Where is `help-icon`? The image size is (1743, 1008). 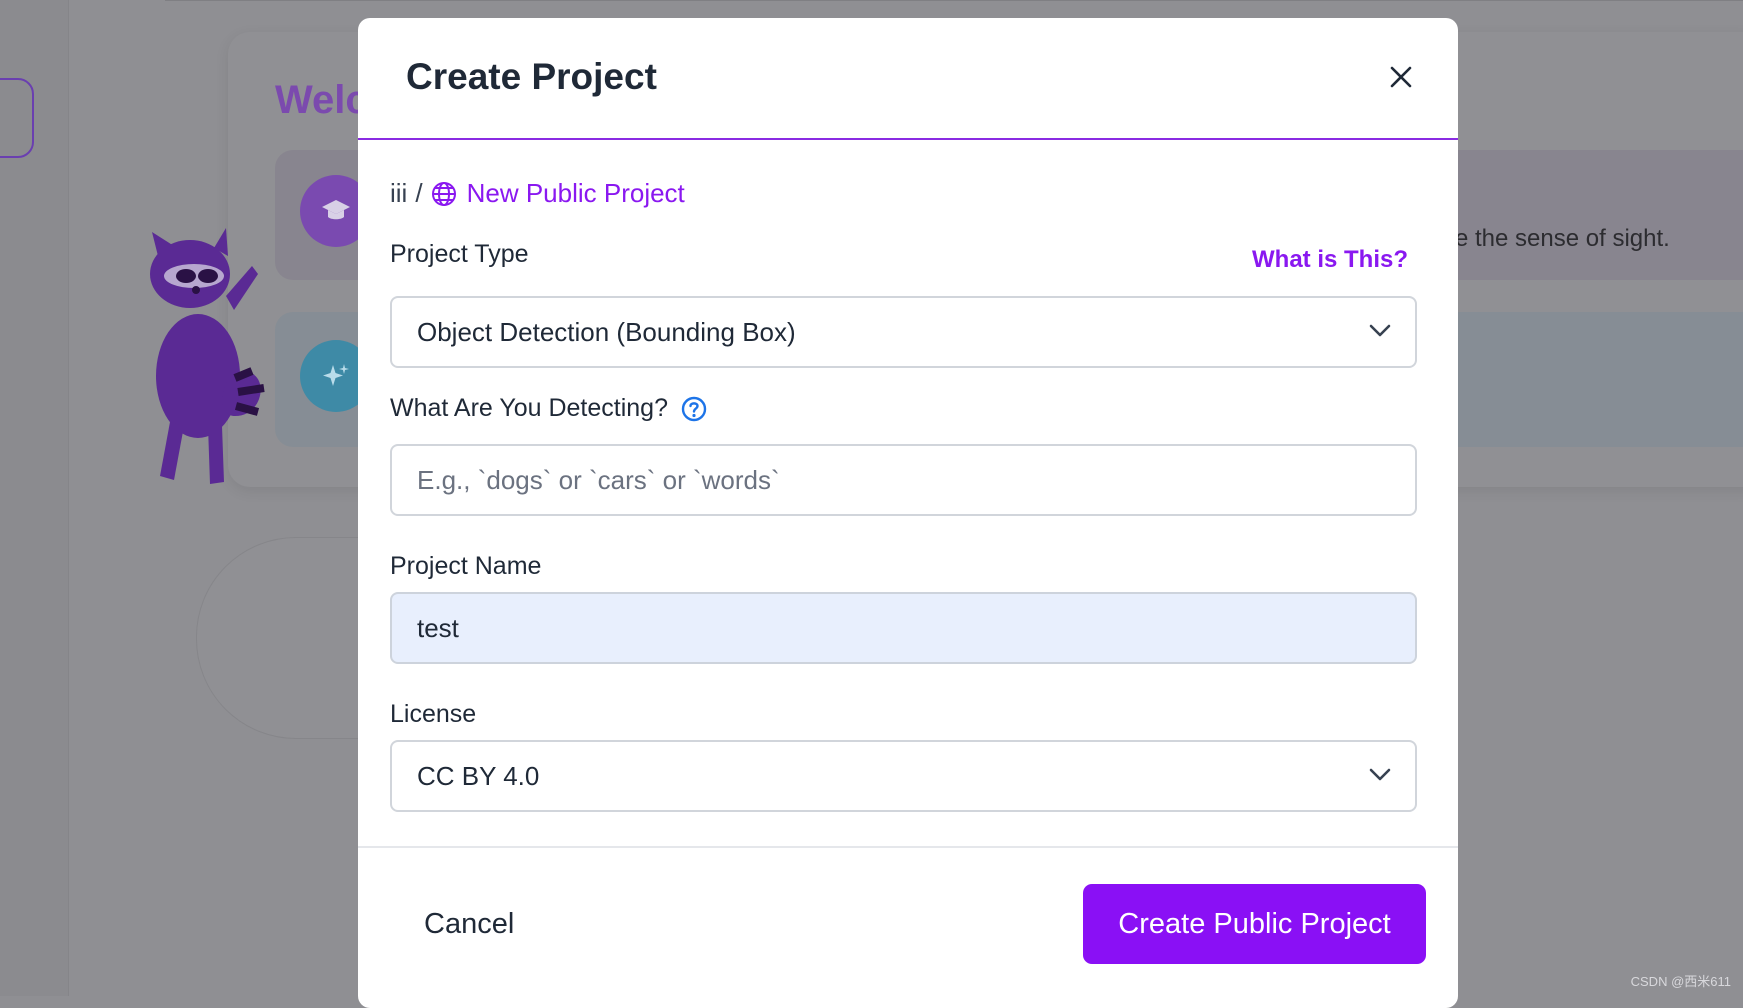
help-icon is located at coordinates (694, 409).